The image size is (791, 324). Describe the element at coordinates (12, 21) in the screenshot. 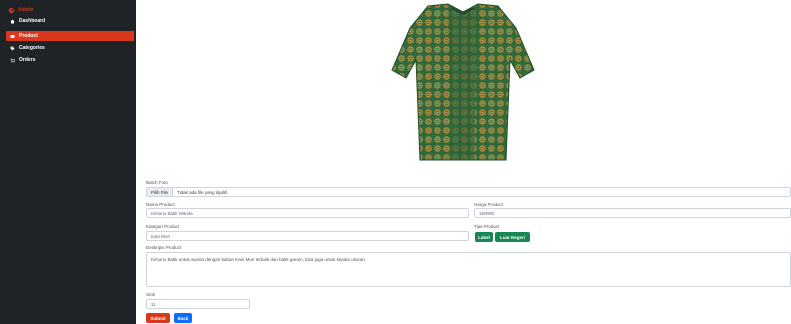

I see `dashboard-icon` at that location.